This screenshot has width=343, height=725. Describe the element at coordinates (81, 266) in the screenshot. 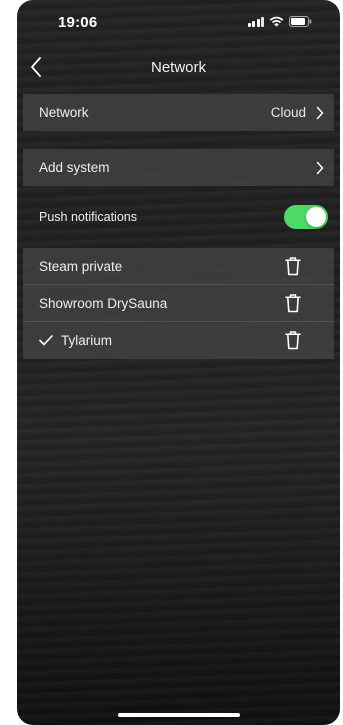

I see `system-name: Steam private` at that location.